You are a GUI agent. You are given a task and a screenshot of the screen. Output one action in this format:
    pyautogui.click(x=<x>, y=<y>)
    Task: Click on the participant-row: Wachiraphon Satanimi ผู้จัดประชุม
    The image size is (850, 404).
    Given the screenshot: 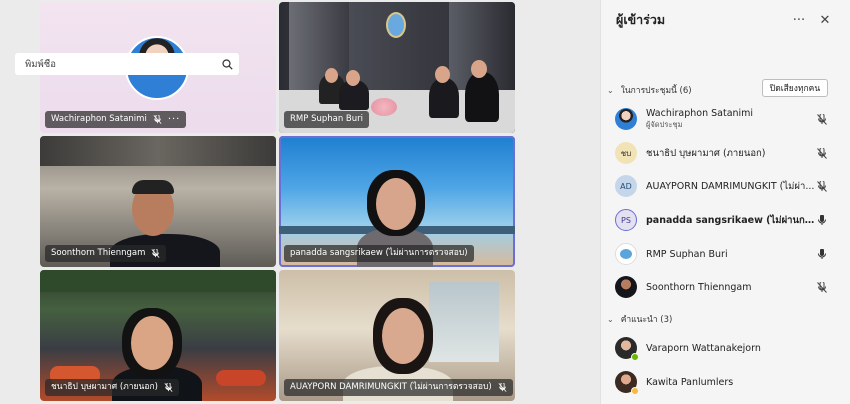 What is the action you would take?
    pyautogui.click(x=725, y=119)
    